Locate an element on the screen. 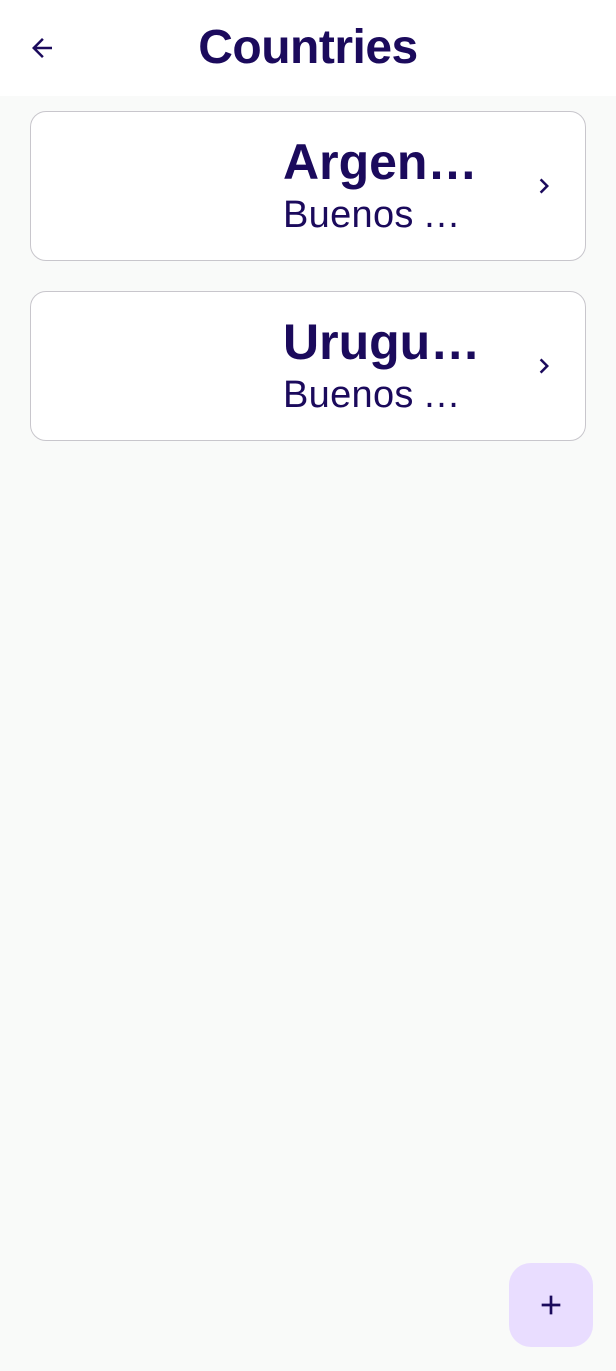 The height and width of the screenshot is (1371, 616). country-card-argentina: Argentina Buenos Aires is located at coordinates (308, 186).